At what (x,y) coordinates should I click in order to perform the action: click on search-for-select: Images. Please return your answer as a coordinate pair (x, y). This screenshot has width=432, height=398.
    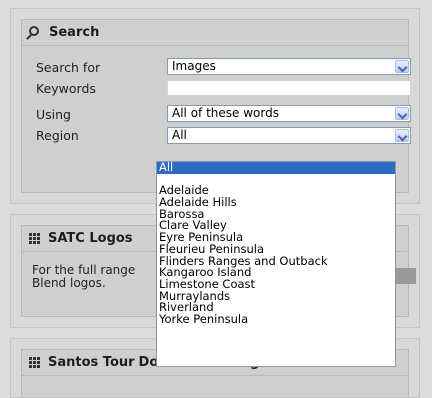
    Looking at the image, I should click on (289, 66).